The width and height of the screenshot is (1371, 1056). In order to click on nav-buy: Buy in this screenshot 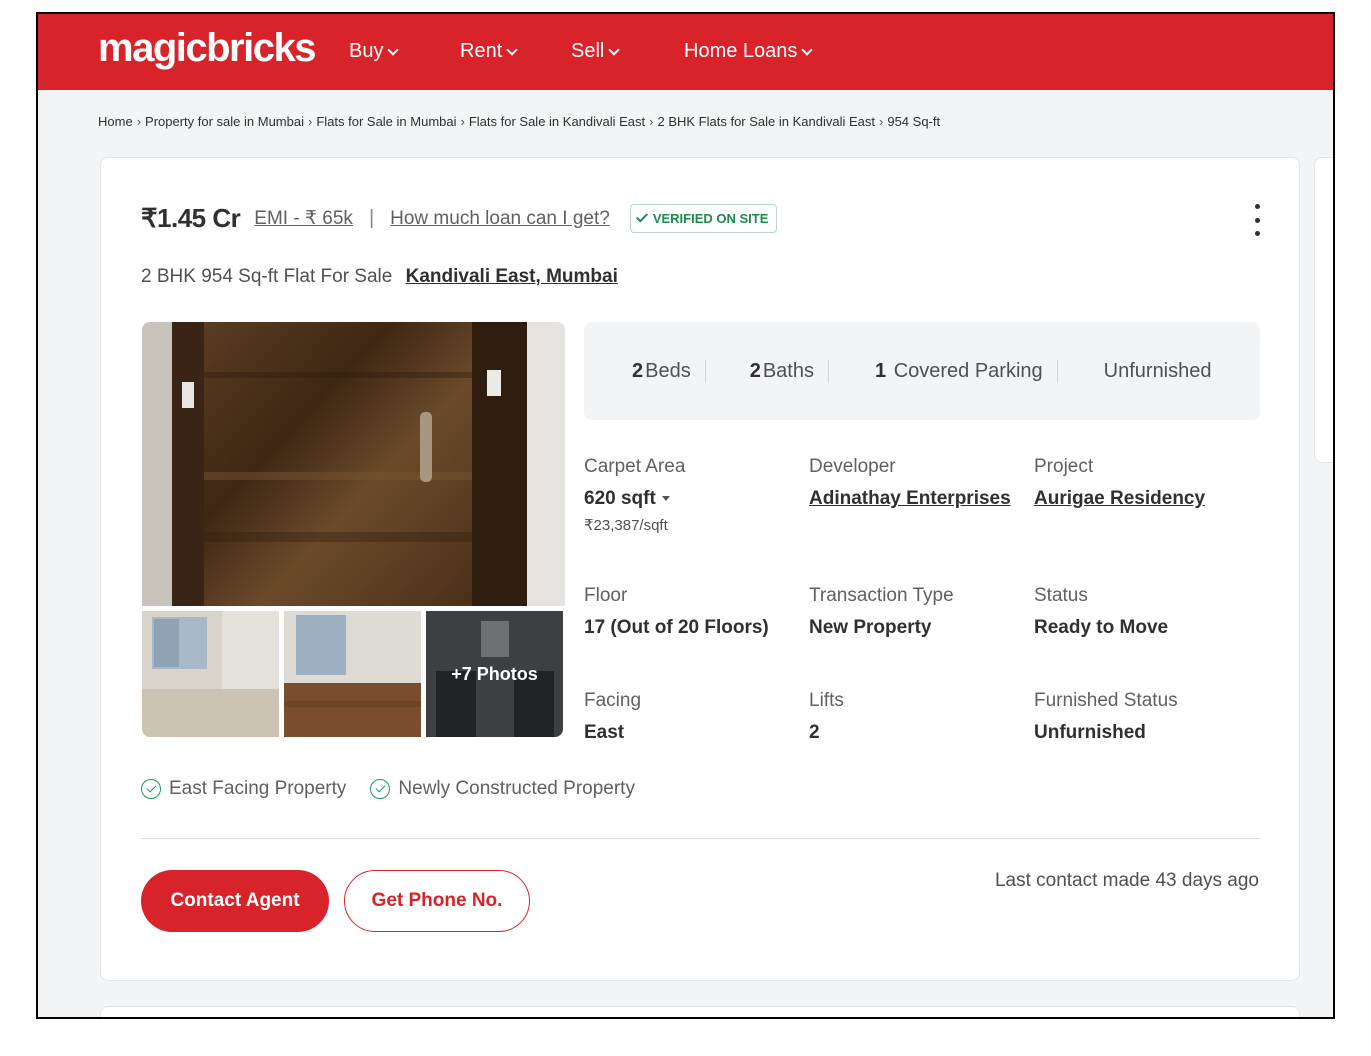, I will do `click(374, 51)`.